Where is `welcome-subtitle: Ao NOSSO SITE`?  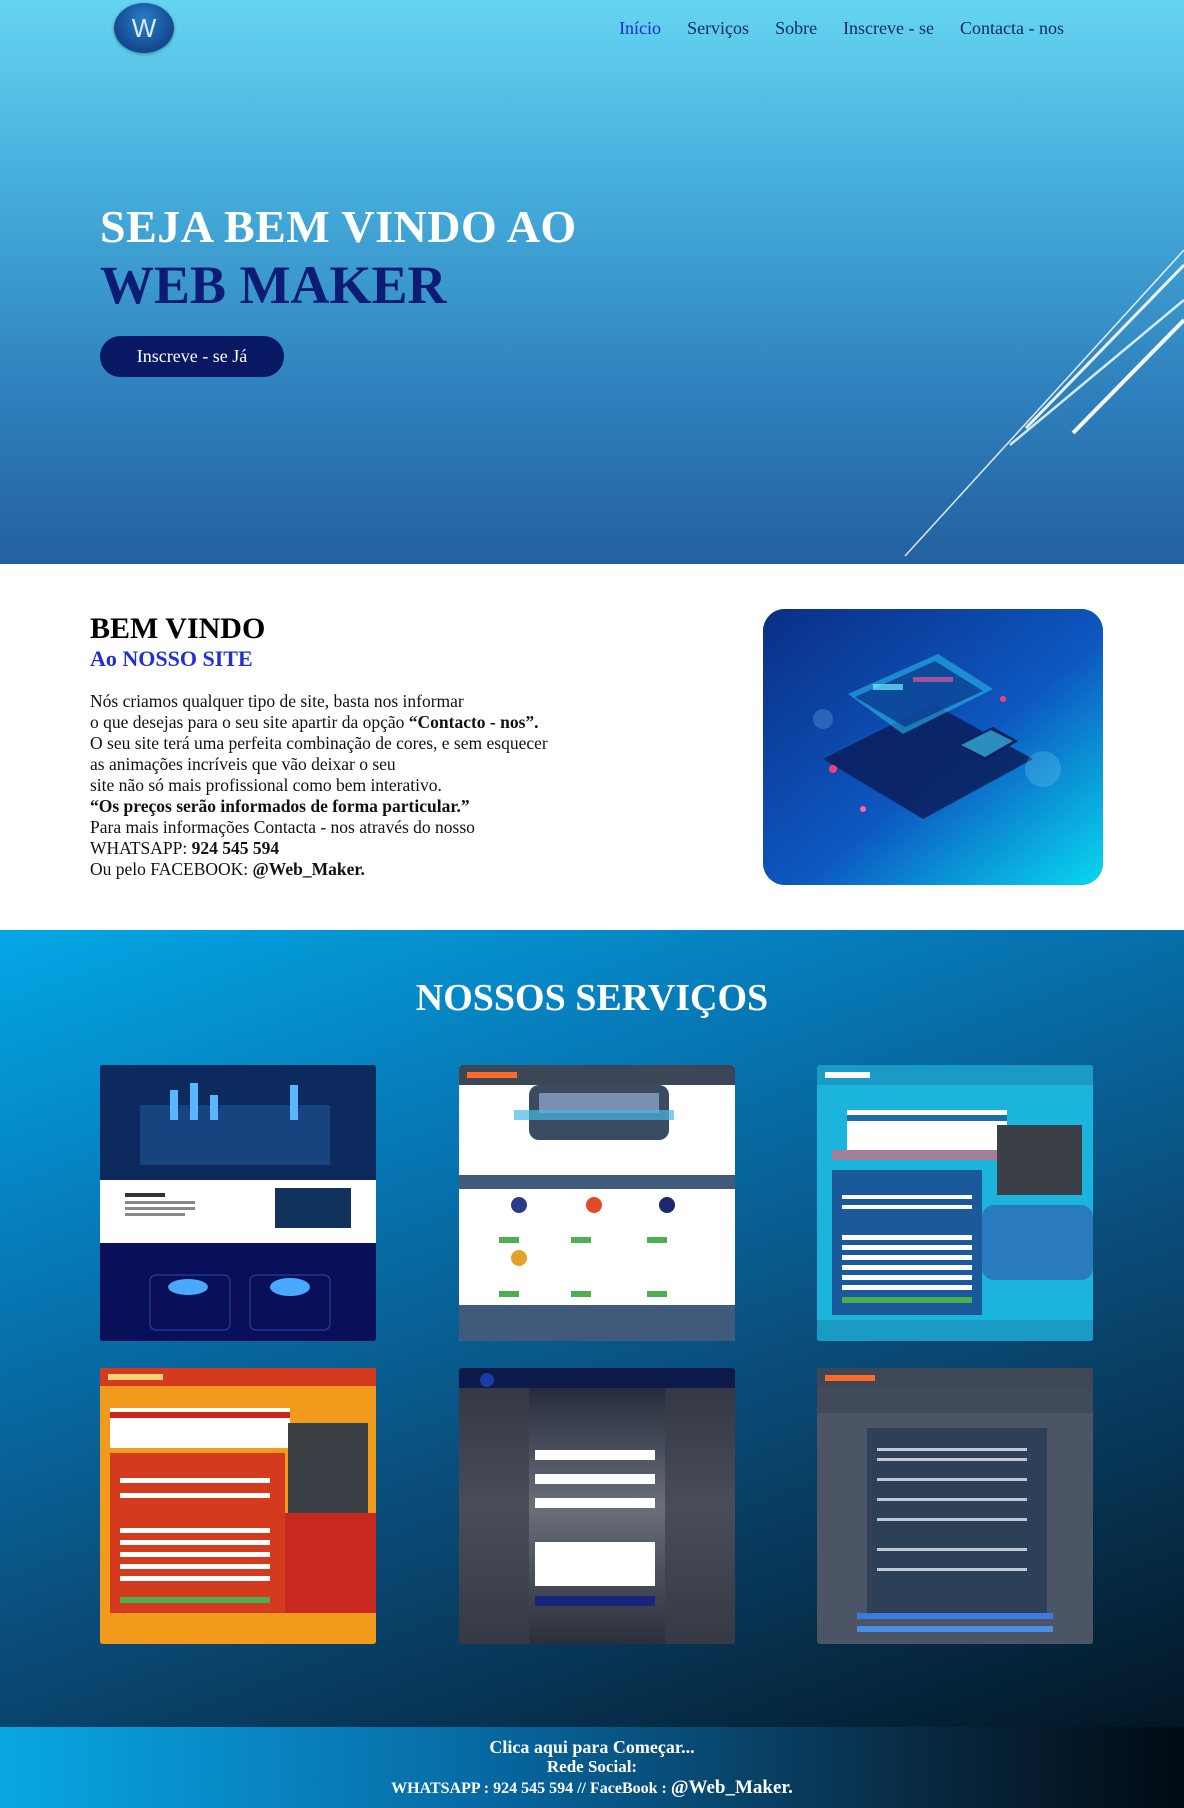 welcome-subtitle: Ao NOSSO SITE is located at coordinates (171, 658).